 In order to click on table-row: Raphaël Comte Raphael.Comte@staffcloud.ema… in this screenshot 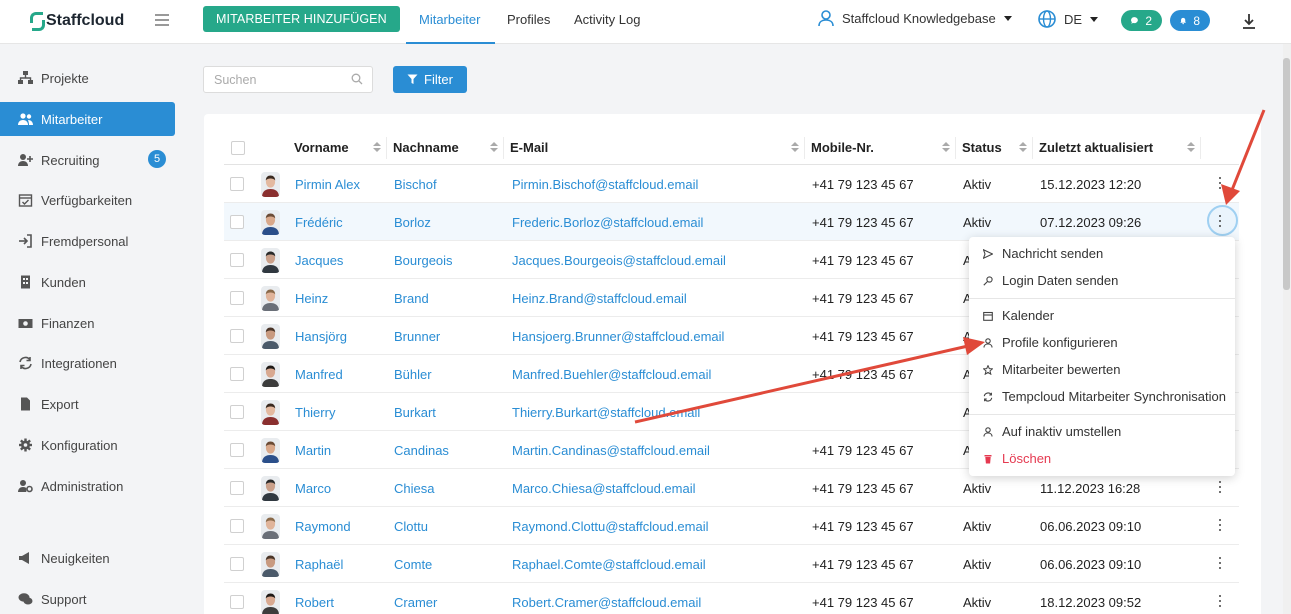, I will do `click(731, 564)`.